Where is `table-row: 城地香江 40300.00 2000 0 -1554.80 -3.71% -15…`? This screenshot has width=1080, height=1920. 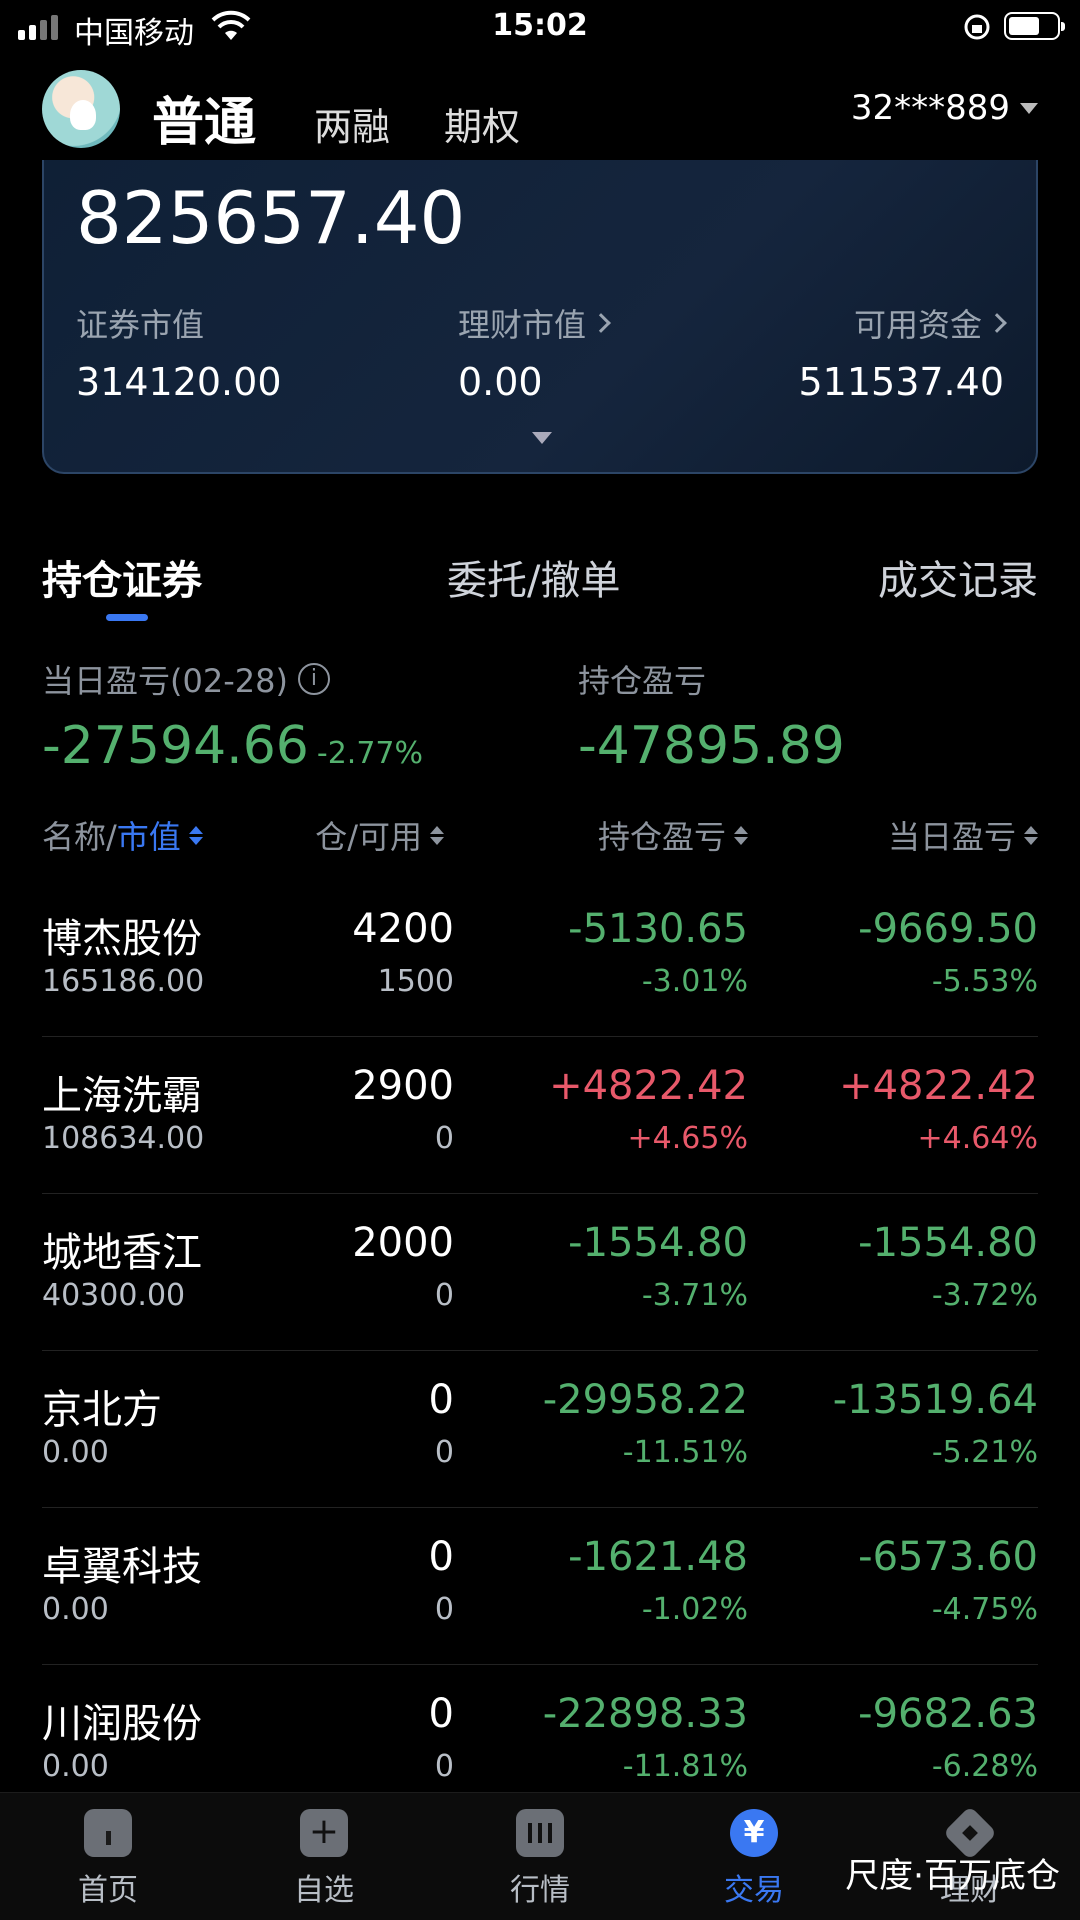 table-row: 城地香江 40300.00 2000 0 -1554.80 -3.71% -15… is located at coordinates (540, 1272).